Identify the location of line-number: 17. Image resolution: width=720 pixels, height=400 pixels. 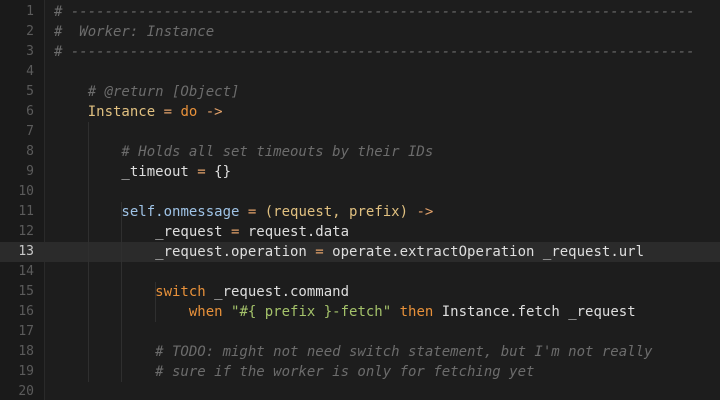
(26, 331).